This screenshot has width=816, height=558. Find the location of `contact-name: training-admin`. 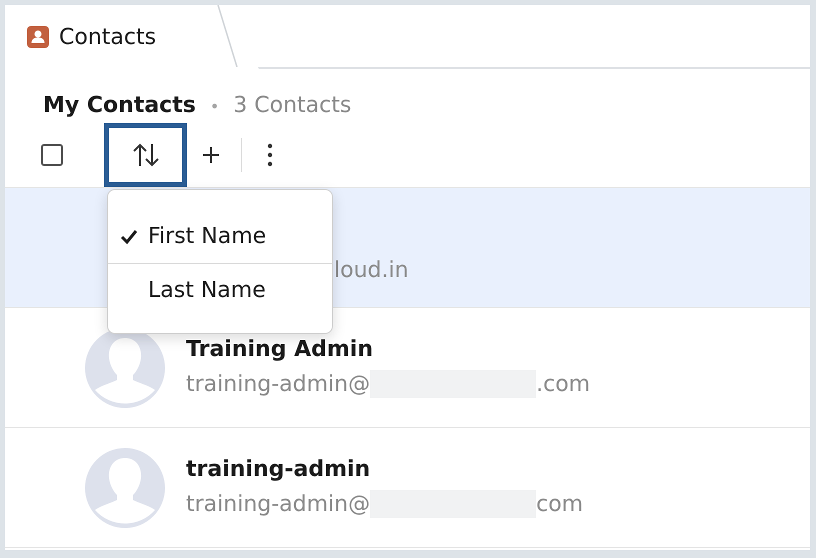

contact-name: training-admin is located at coordinates (279, 469).